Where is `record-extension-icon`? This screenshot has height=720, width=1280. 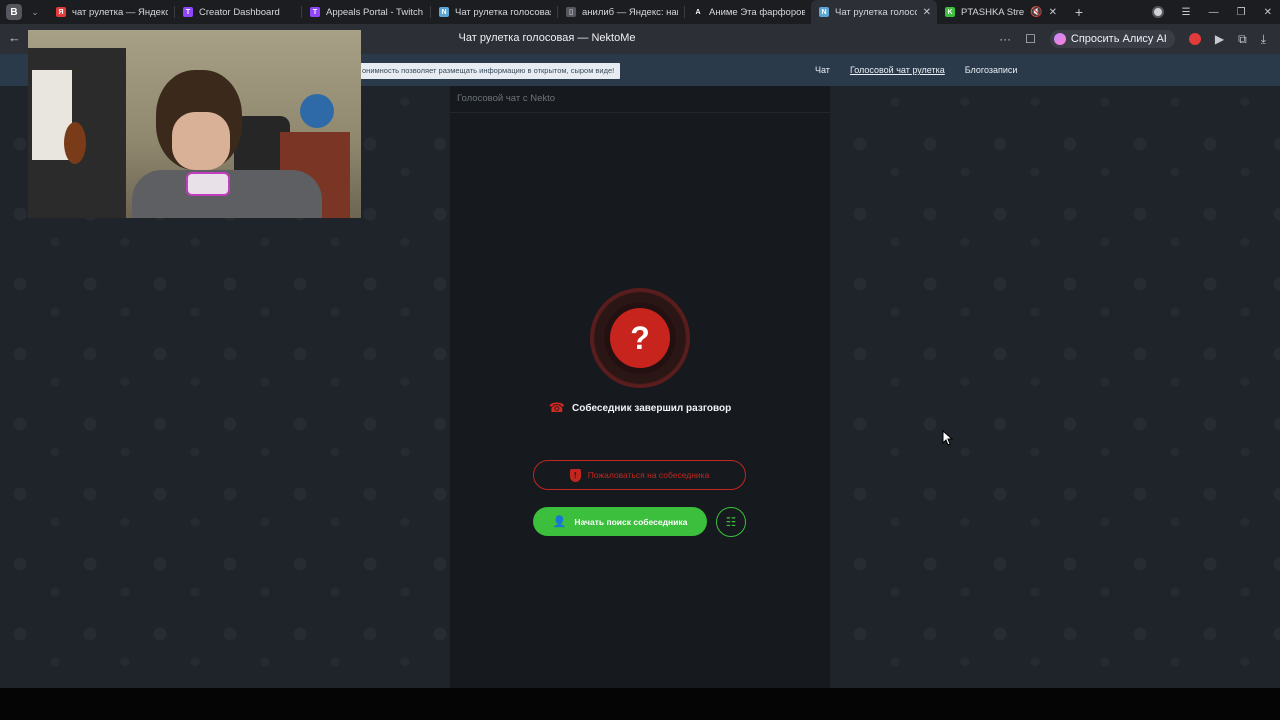 record-extension-icon is located at coordinates (1194, 39).